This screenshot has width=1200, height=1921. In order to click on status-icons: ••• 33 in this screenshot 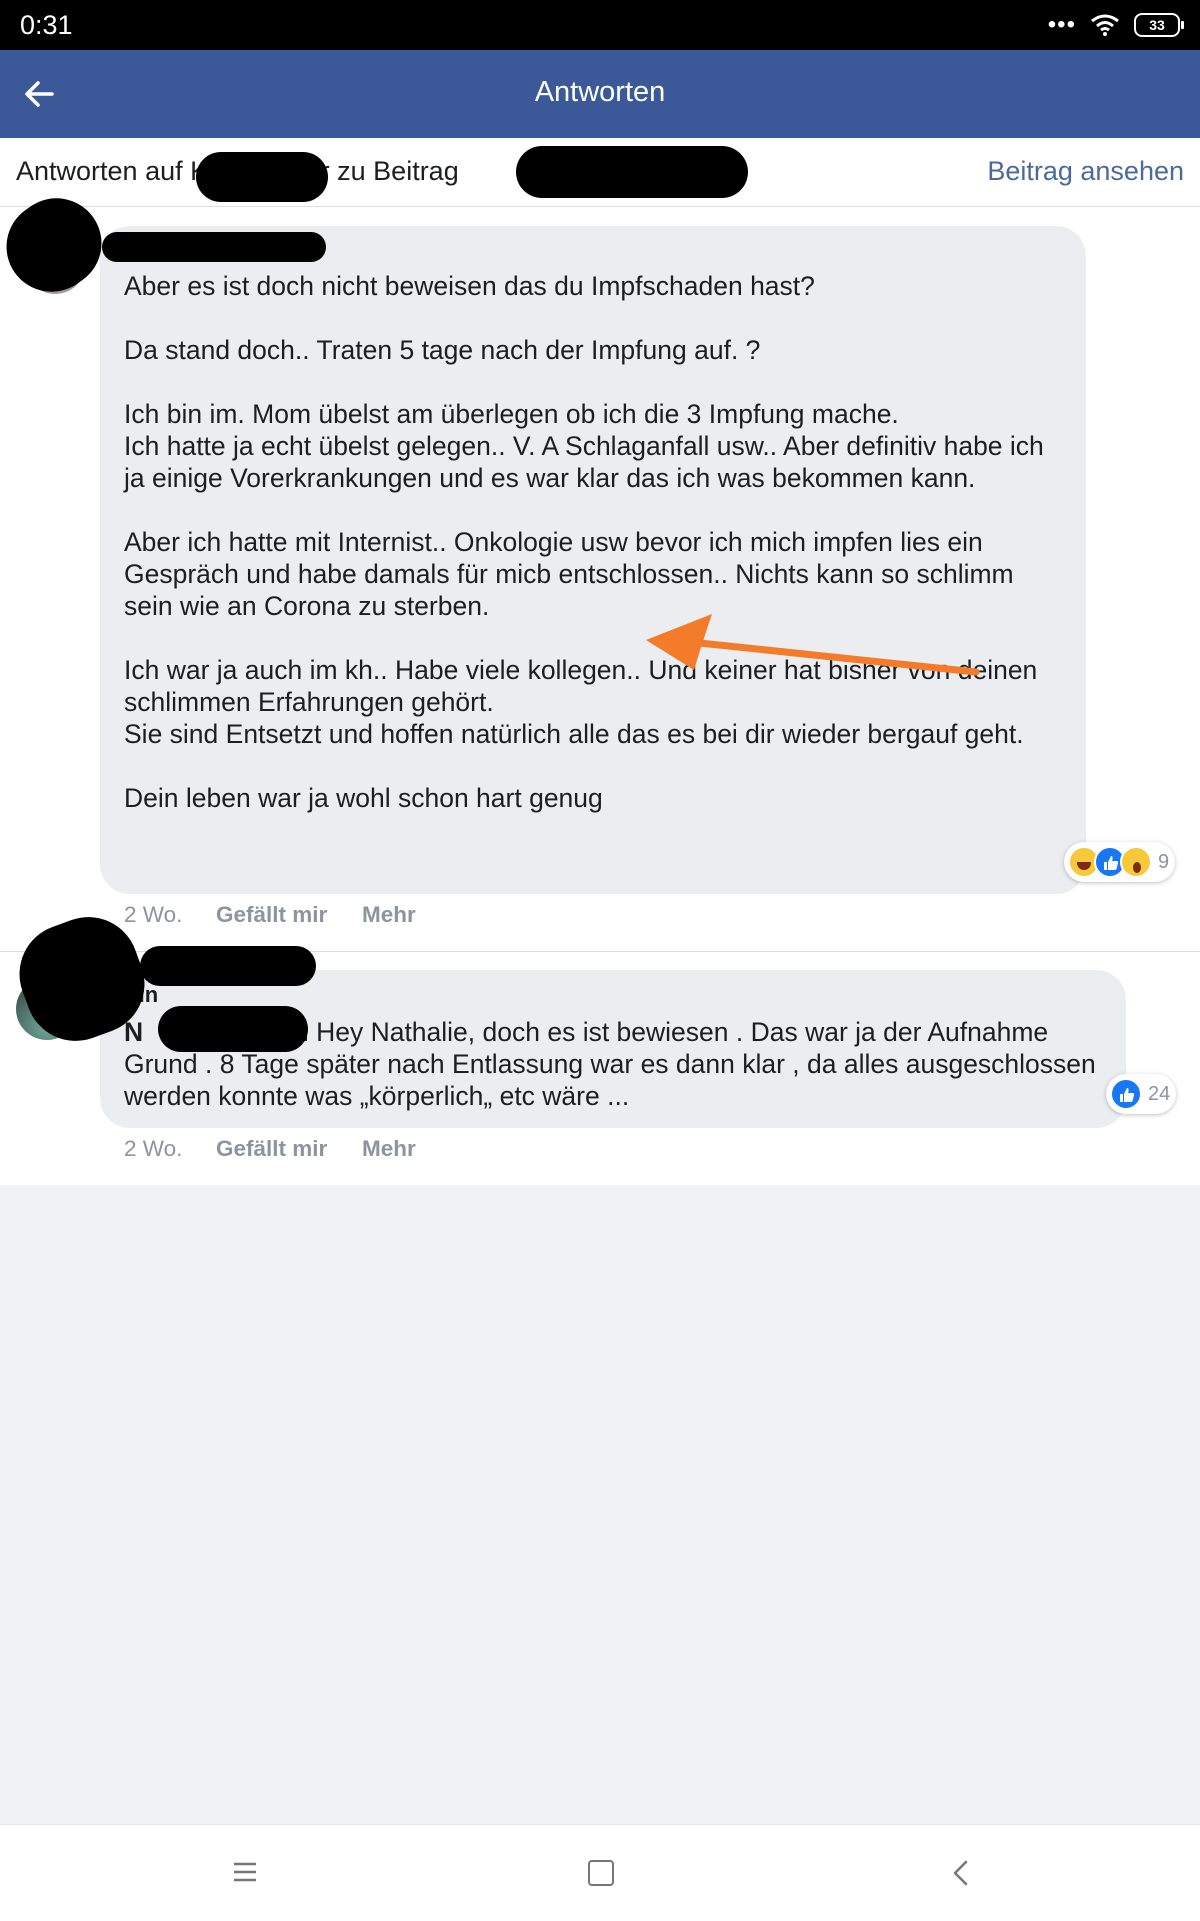, I will do `click(1115, 24)`.